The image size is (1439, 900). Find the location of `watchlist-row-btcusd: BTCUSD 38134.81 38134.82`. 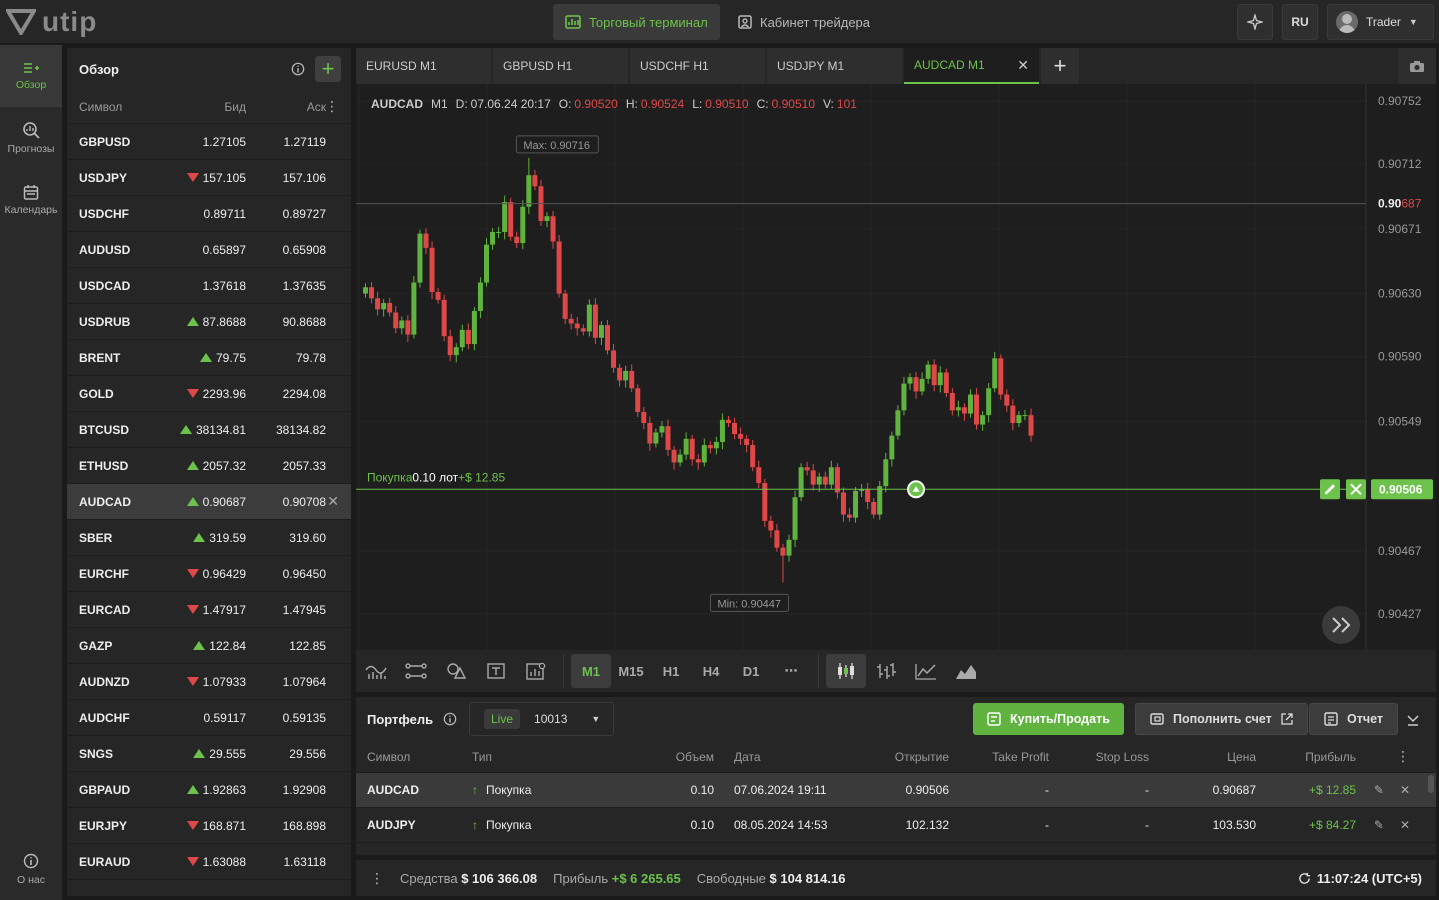

watchlist-row-btcusd: BTCUSD 38134.81 38134.82 is located at coordinates (209, 430).